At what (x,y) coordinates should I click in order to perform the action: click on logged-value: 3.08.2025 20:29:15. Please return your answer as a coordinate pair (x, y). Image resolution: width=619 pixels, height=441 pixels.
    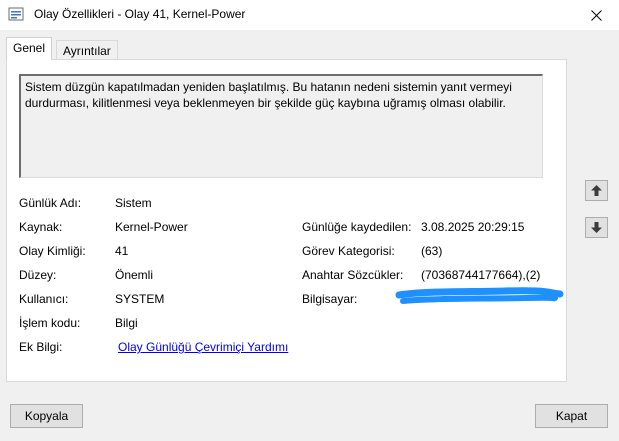
    Looking at the image, I should click on (473, 227).